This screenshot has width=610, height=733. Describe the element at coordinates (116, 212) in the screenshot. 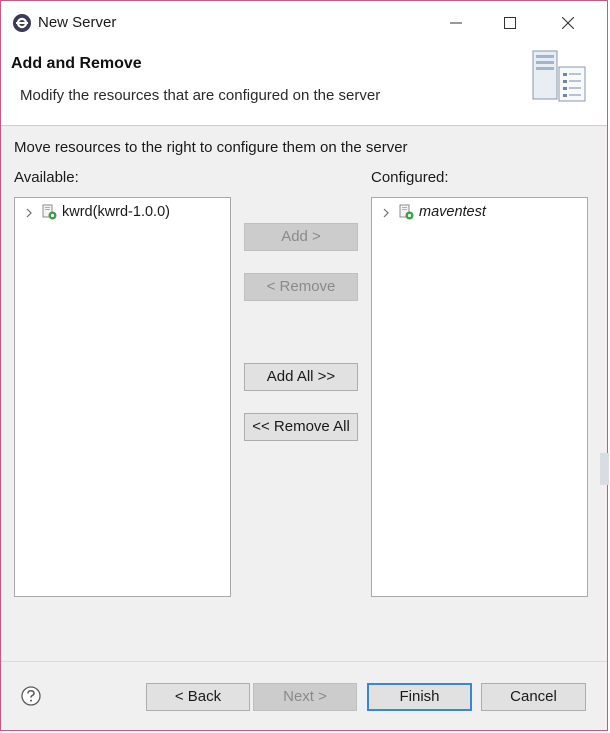

I see `available-item-label: kwrd(kwrd-1.0.0)` at that location.